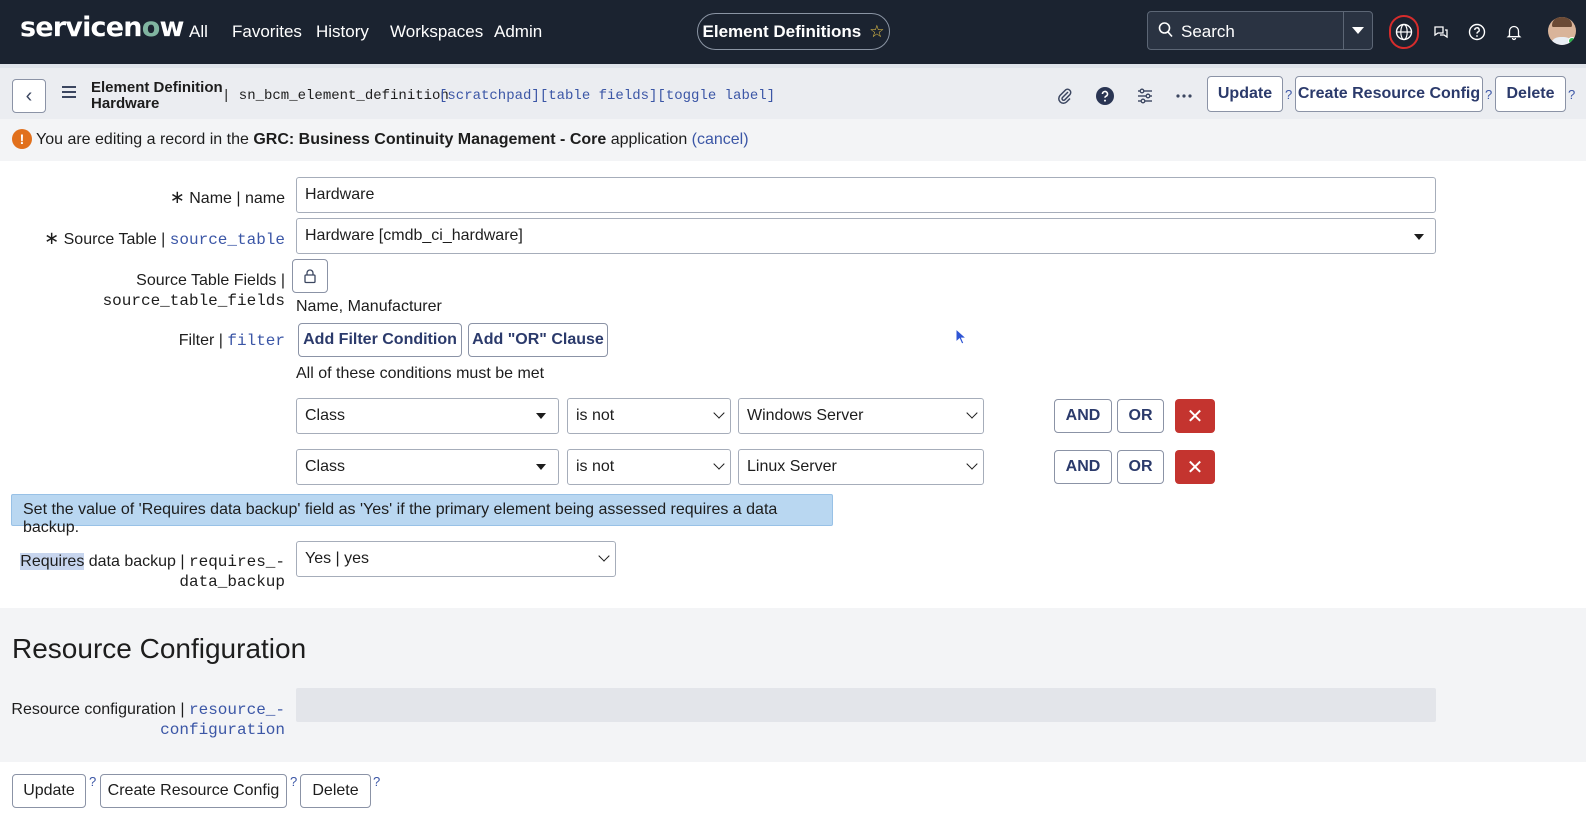  Describe the element at coordinates (231, 341) in the screenshot. I see `filter-label: Filter | filter` at that location.